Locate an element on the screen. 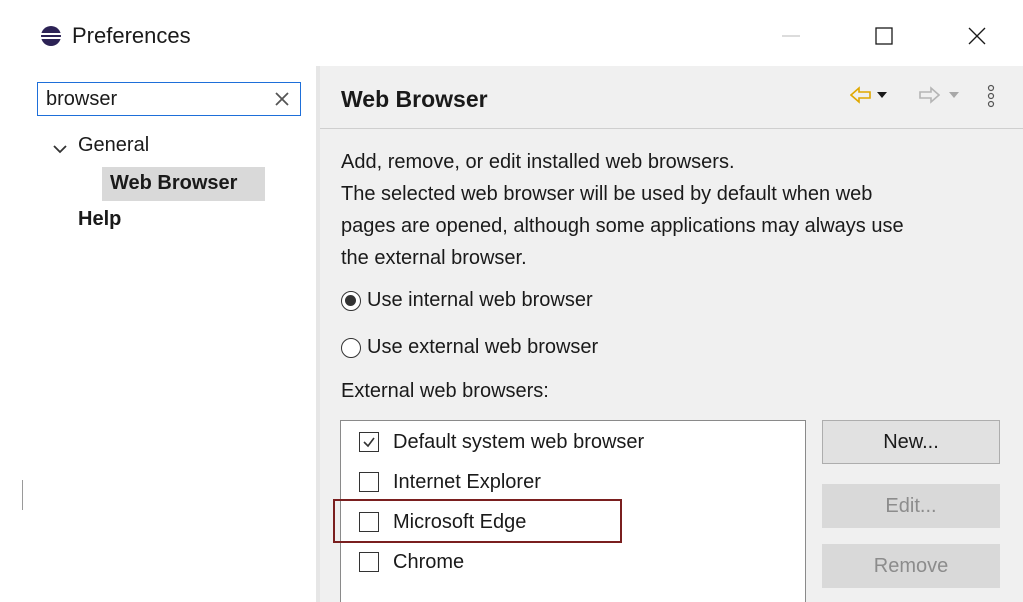  filter-box is located at coordinates (169, 99).